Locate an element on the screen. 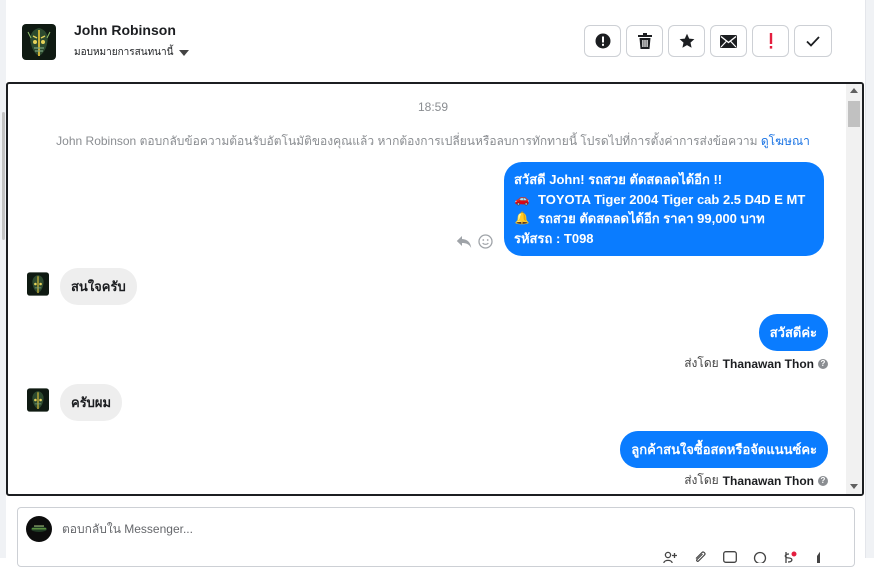 This screenshot has height=568, width=874. star-button is located at coordinates (686, 41).